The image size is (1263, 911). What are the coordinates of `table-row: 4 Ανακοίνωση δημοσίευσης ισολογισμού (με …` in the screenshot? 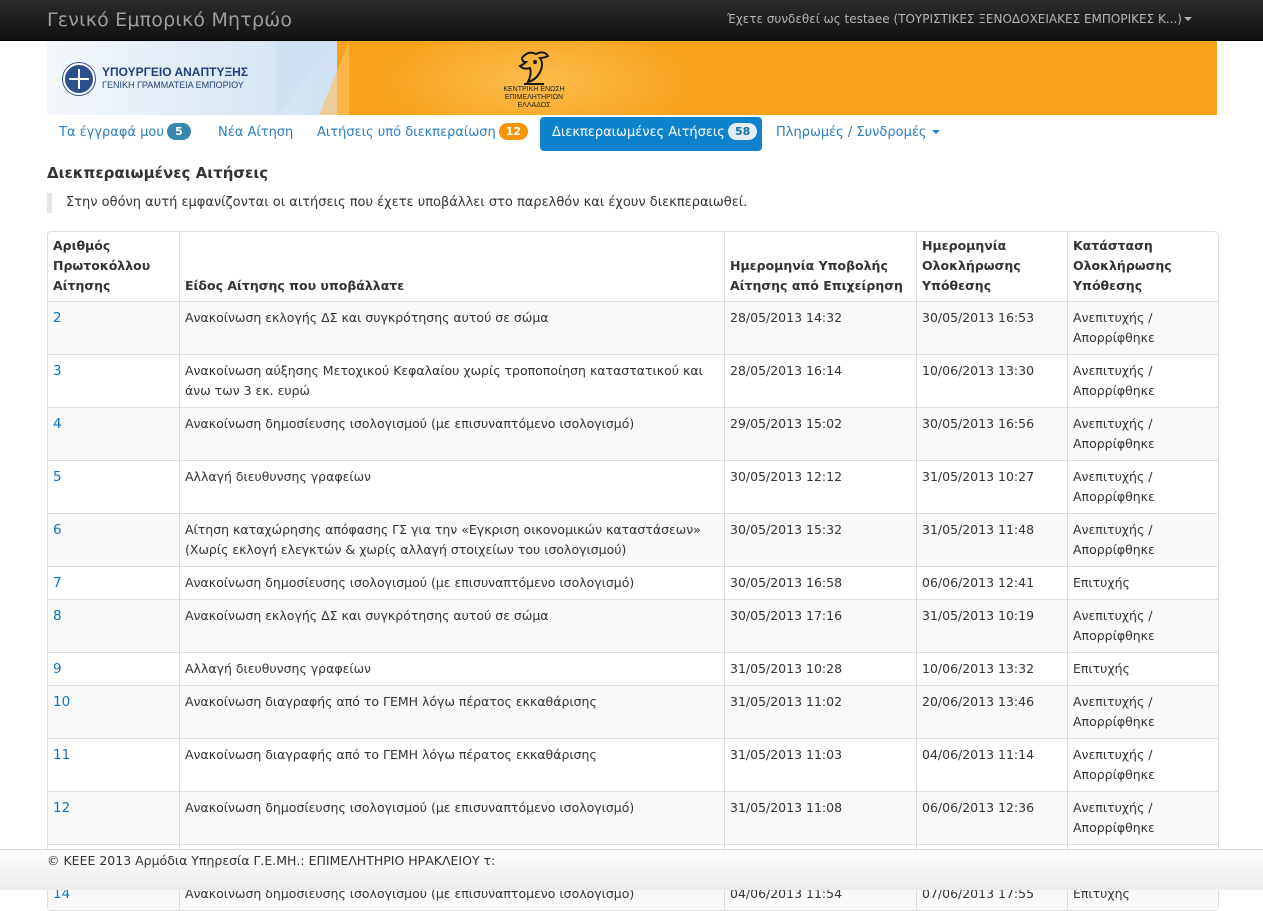 It's located at (633, 433).